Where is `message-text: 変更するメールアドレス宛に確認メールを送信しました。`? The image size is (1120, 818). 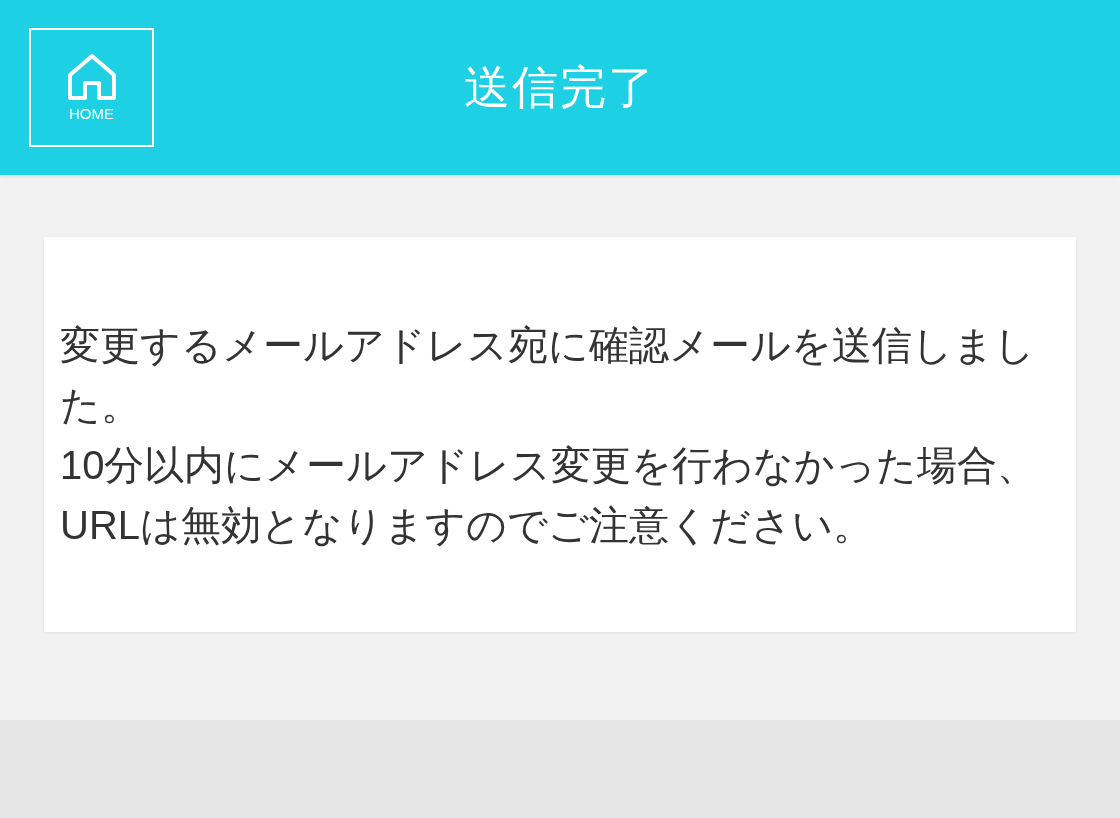
message-text: 変更するメールアドレス宛に確認メールを送信しました。 is located at coordinates (548, 375).